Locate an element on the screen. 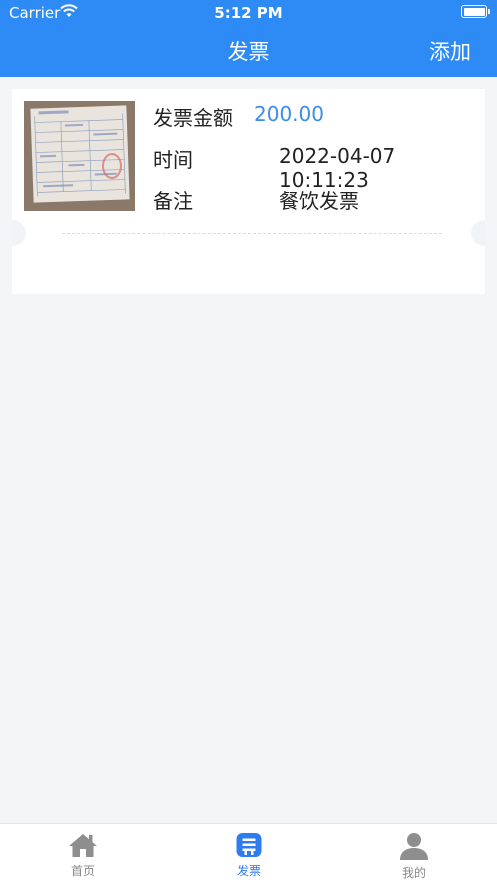  invoice-icon is located at coordinates (249, 845).